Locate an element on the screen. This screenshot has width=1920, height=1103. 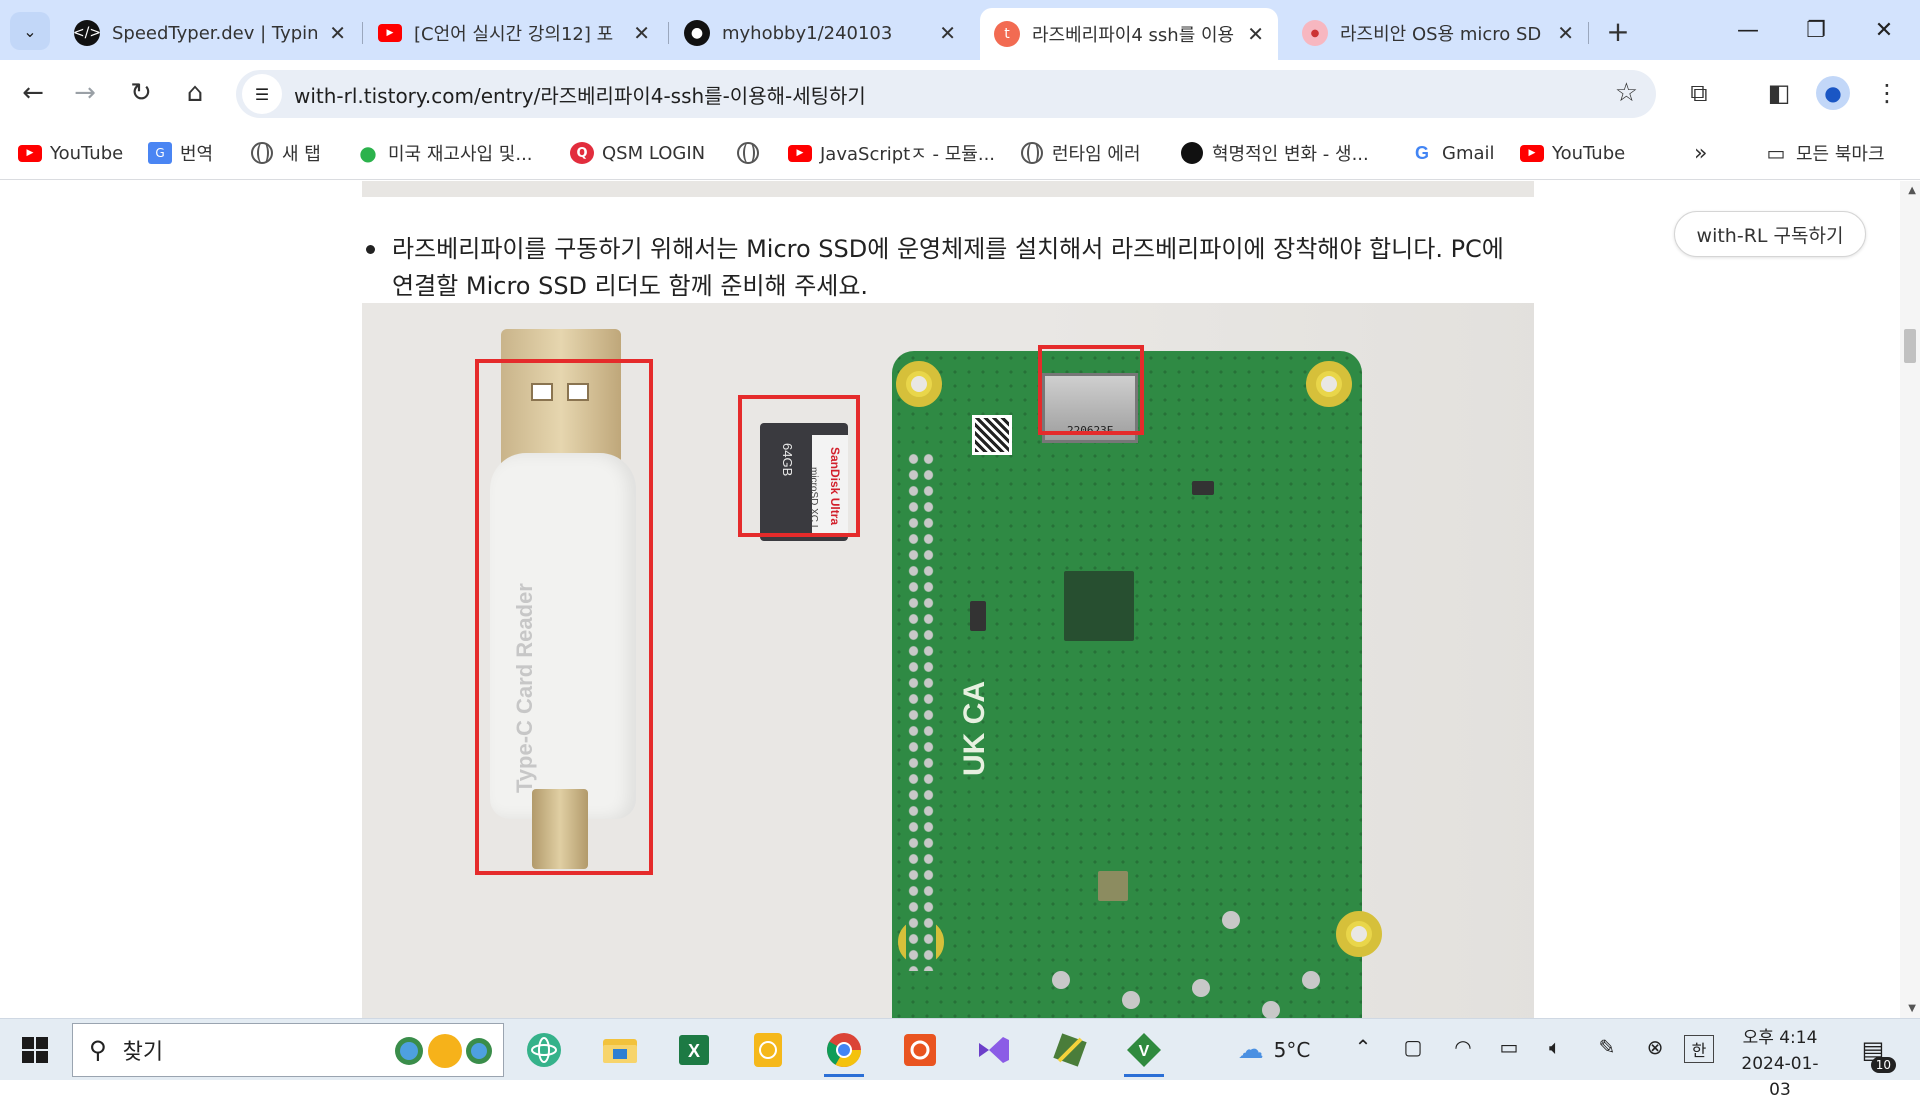
all-bookmarks-folder: ▭ 모든 북마크 is located at coordinates (1824, 153).